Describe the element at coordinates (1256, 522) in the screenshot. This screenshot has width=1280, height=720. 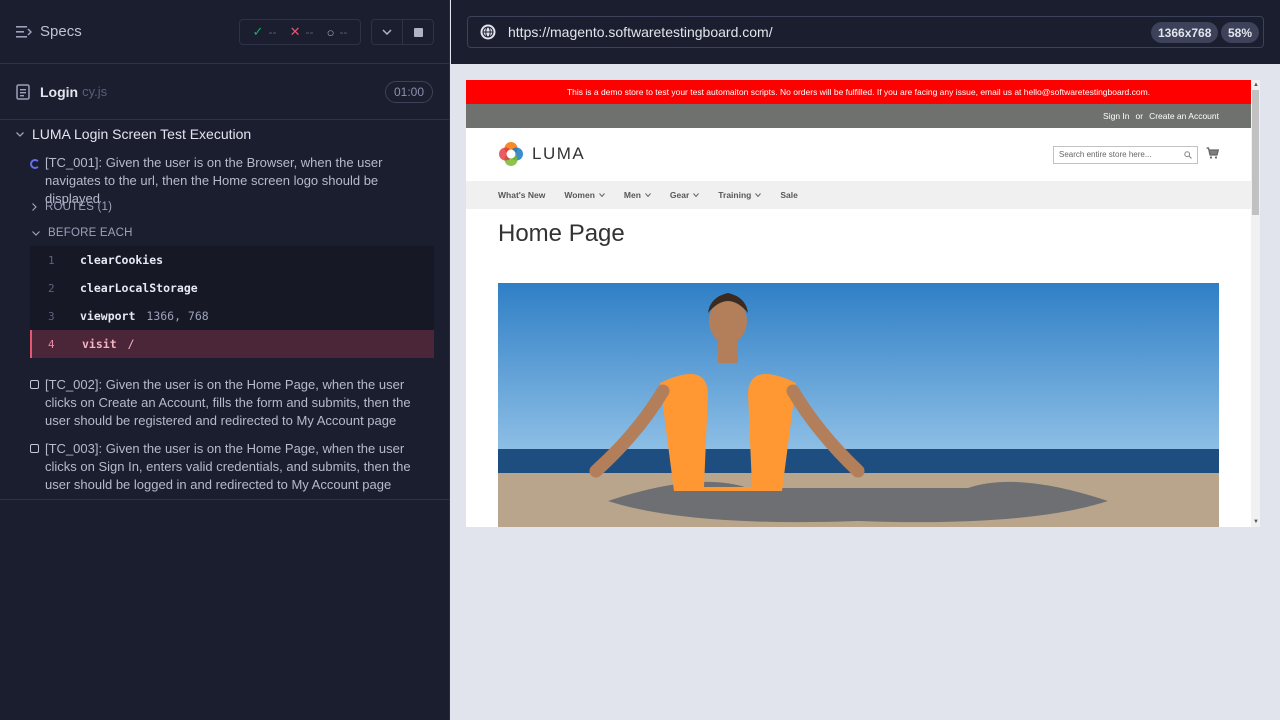
I see `scroll-down-icon: ▼` at that location.